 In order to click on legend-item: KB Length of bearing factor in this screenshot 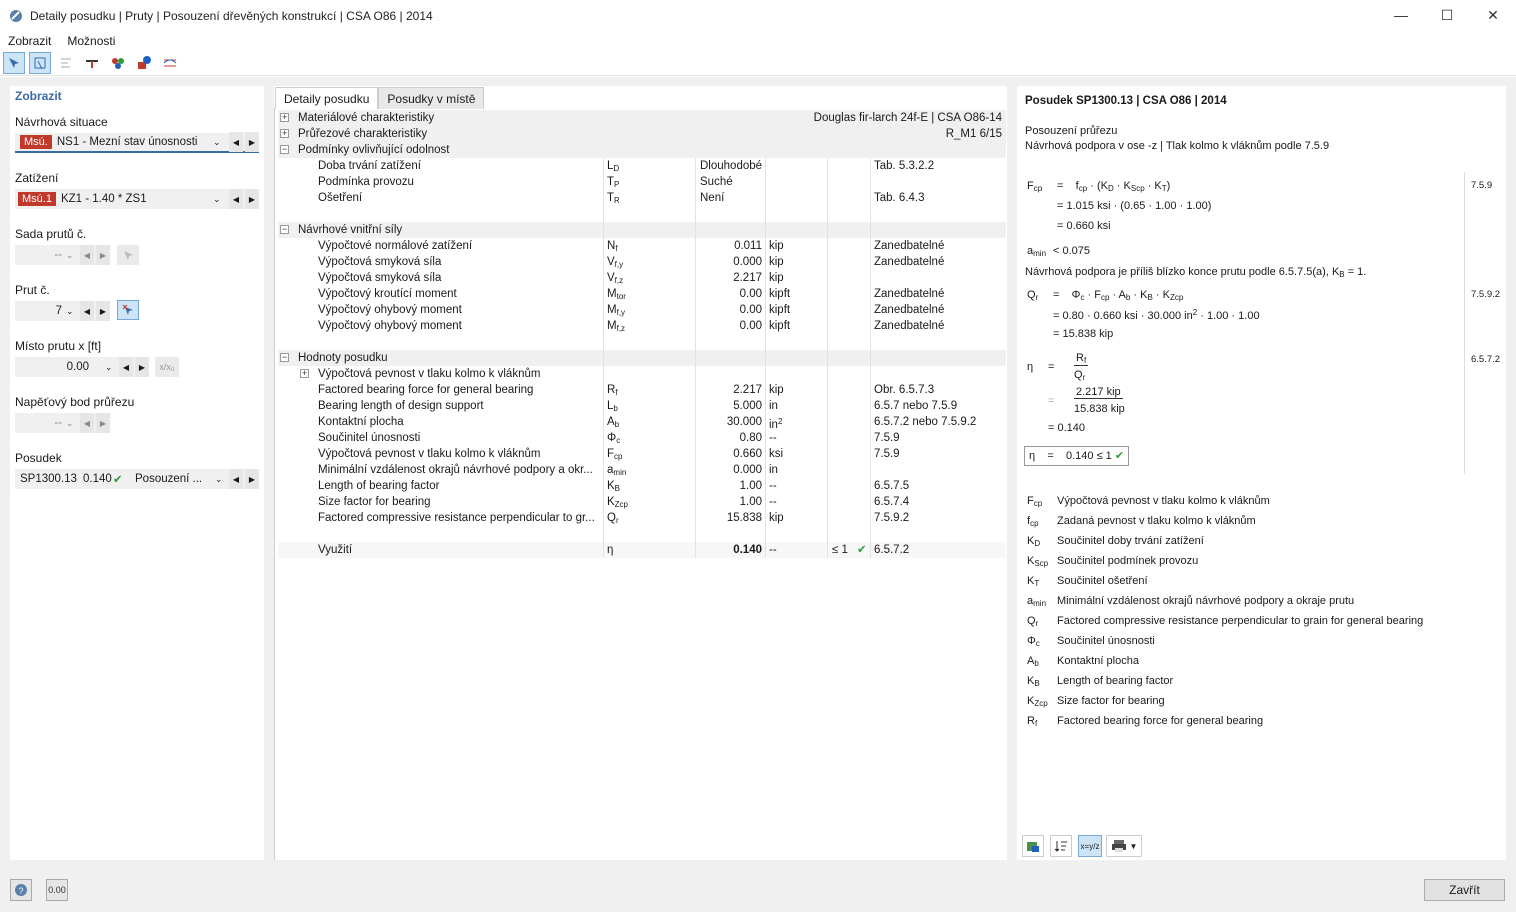, I will do `click(1100, 681)`.